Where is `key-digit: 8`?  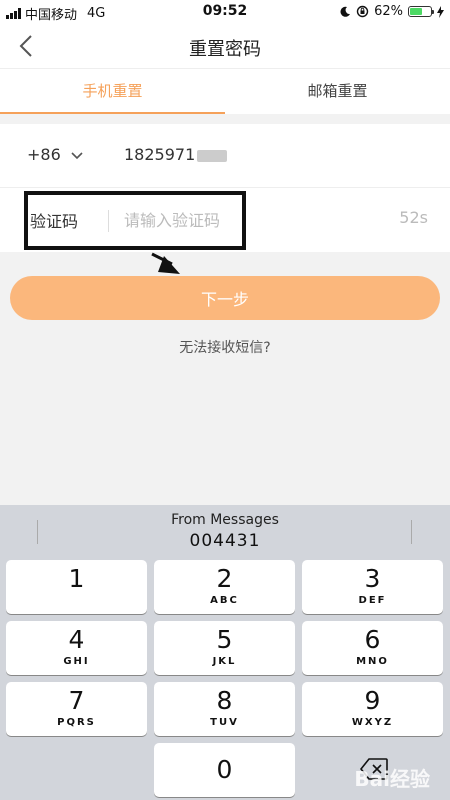
key-digit: 8 is located at coordinates (224, 700).